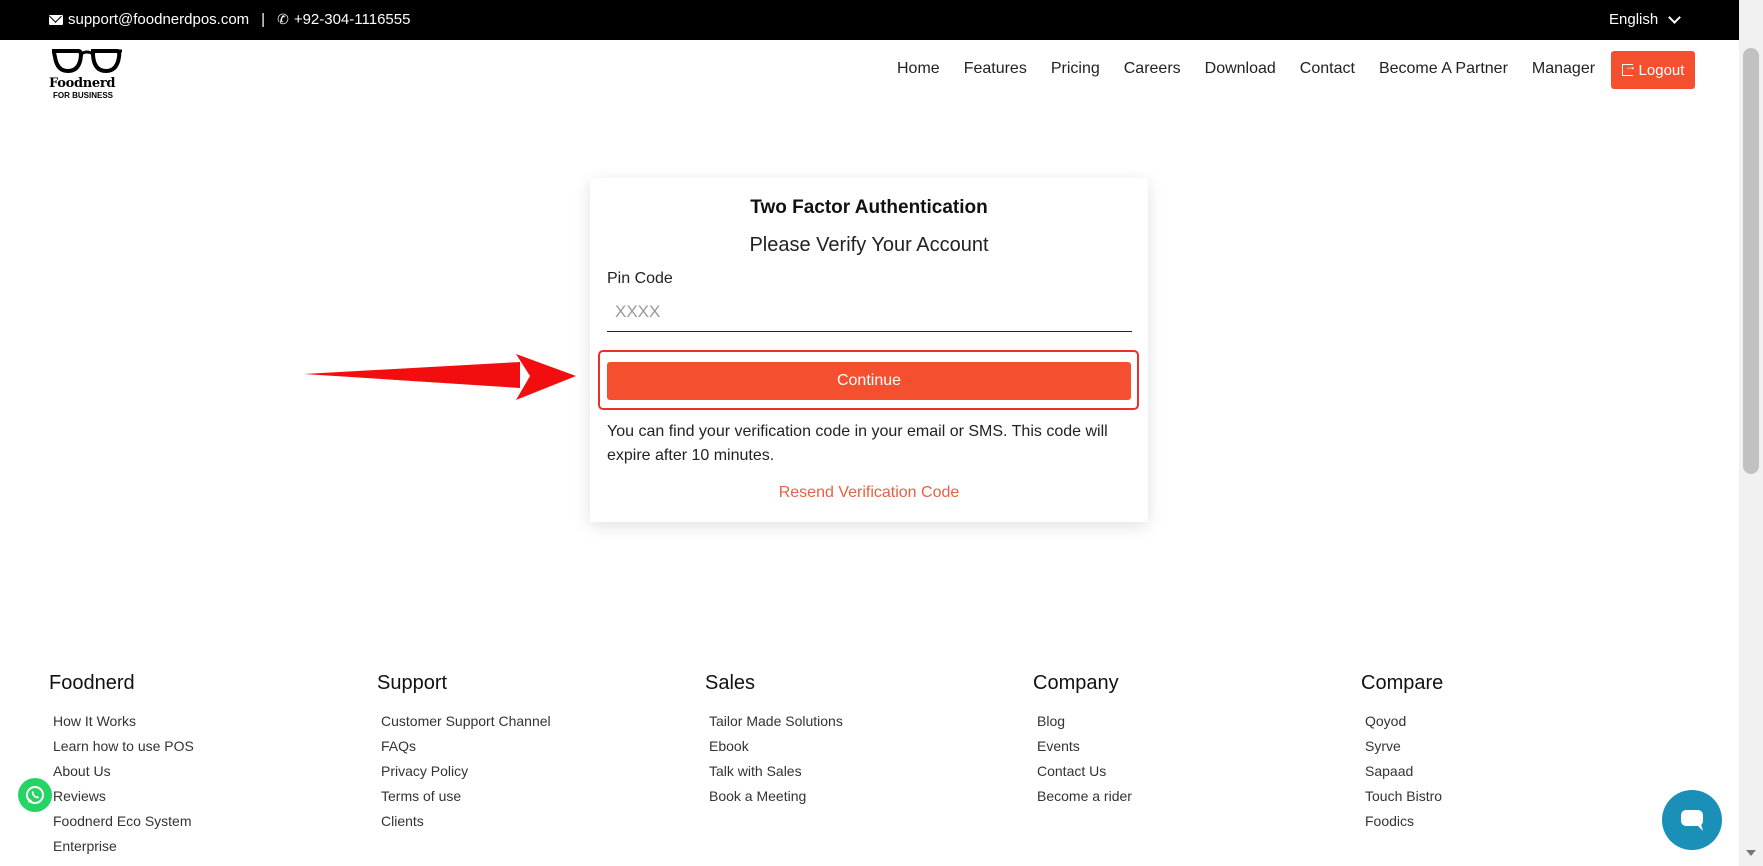  What do you see at coordinates (412, 683) in the screenshot?
I see `footer-heading: Support` at bounding box center [412, 683].